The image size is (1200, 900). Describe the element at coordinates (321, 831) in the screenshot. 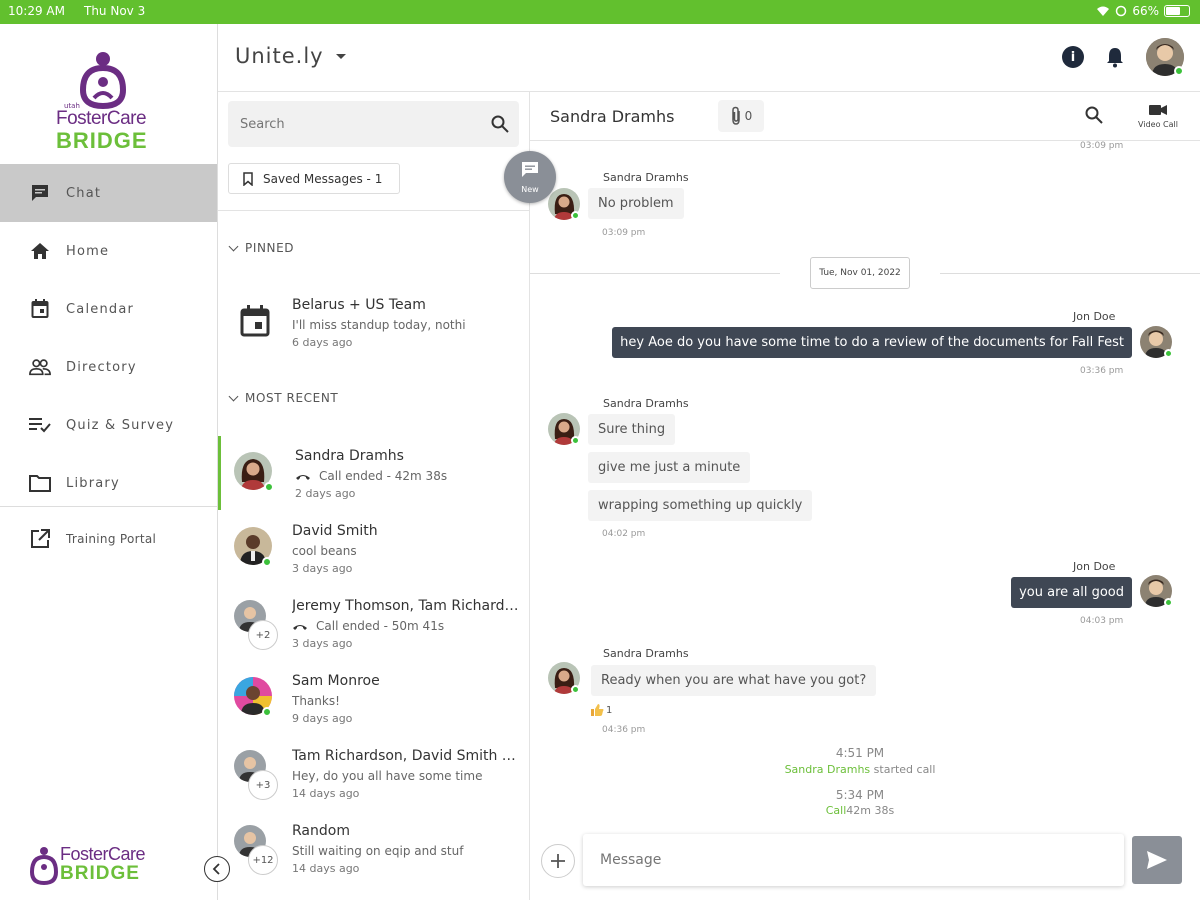

I see `conversation-name: Random` at that location.